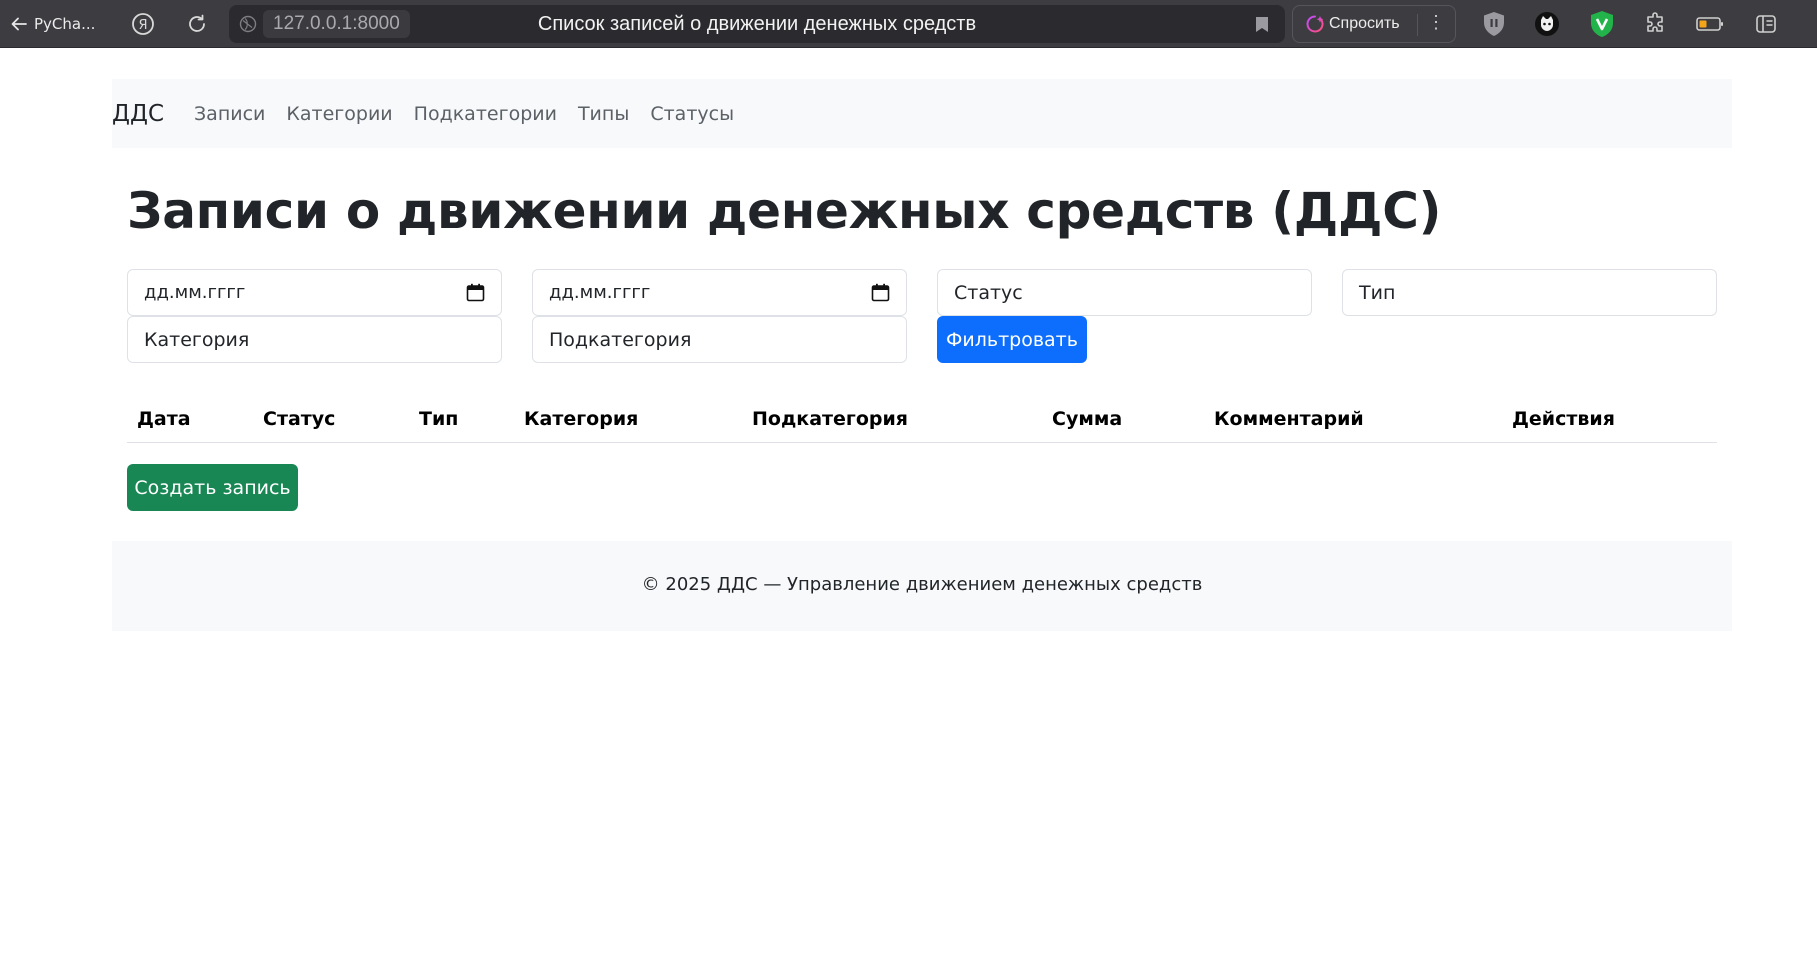 Image resolution: width=1817 pixels, height=970 pixels. I want to click on ask-ai-button: Спросить ⋮, so click(1374, 24).